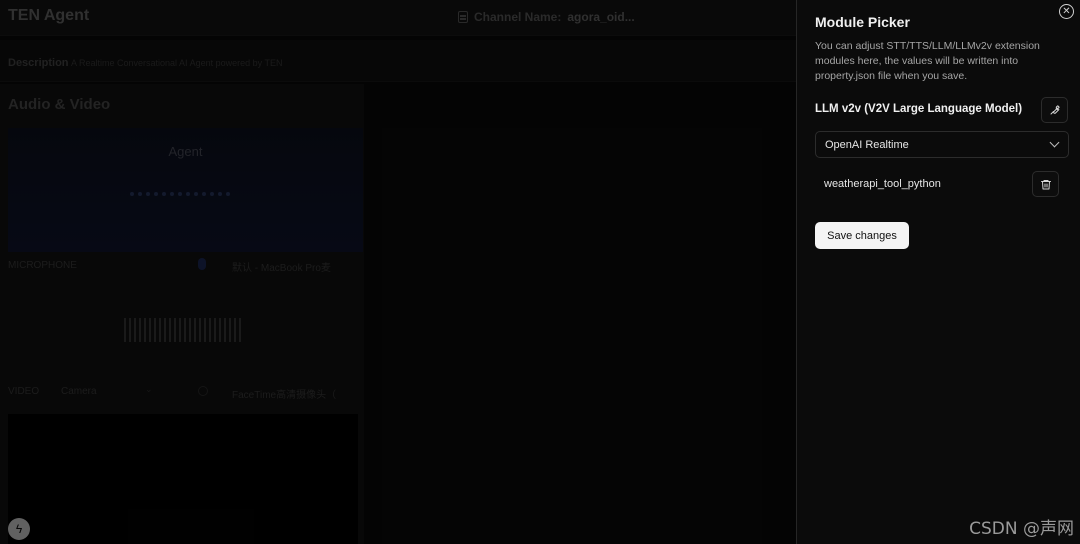  I want to click on app-title: TEN Agent, so click(49, 15).